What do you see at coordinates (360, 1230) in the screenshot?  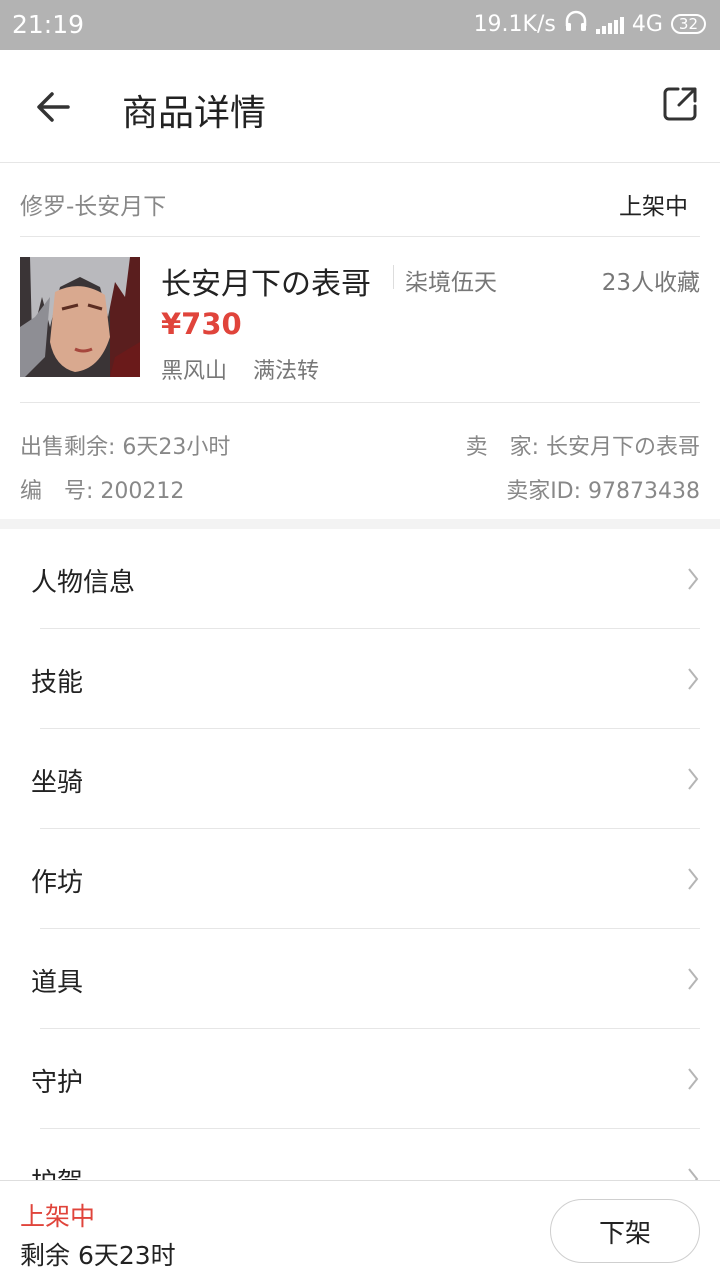 I see `bottom-bar: 上架中 剩余 6天23时 下架` at bounding box center [360, 1230].